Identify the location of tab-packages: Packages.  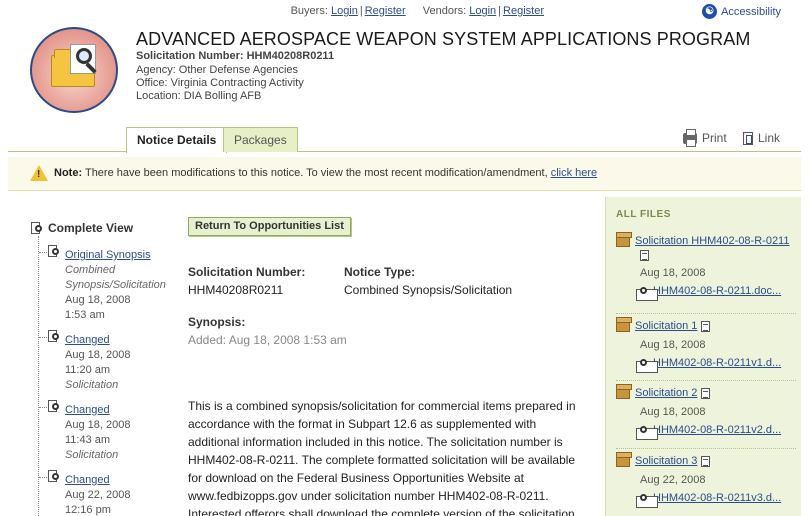
(260, 139).